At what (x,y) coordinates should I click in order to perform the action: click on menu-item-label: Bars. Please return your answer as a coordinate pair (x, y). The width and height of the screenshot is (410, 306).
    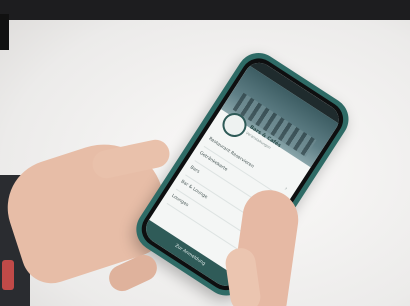
    Looking at the image, I should click on (194, 170).